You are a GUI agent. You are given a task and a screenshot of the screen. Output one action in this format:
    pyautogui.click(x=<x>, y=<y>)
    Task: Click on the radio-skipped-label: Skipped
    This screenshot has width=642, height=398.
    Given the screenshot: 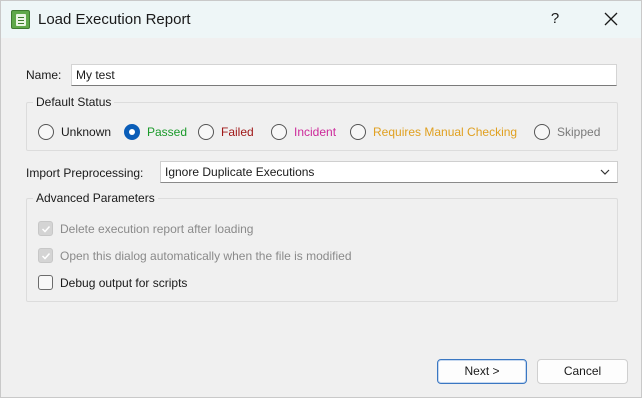 What is the action you would take?
    pyautogui.click(x=578, y=132)
    